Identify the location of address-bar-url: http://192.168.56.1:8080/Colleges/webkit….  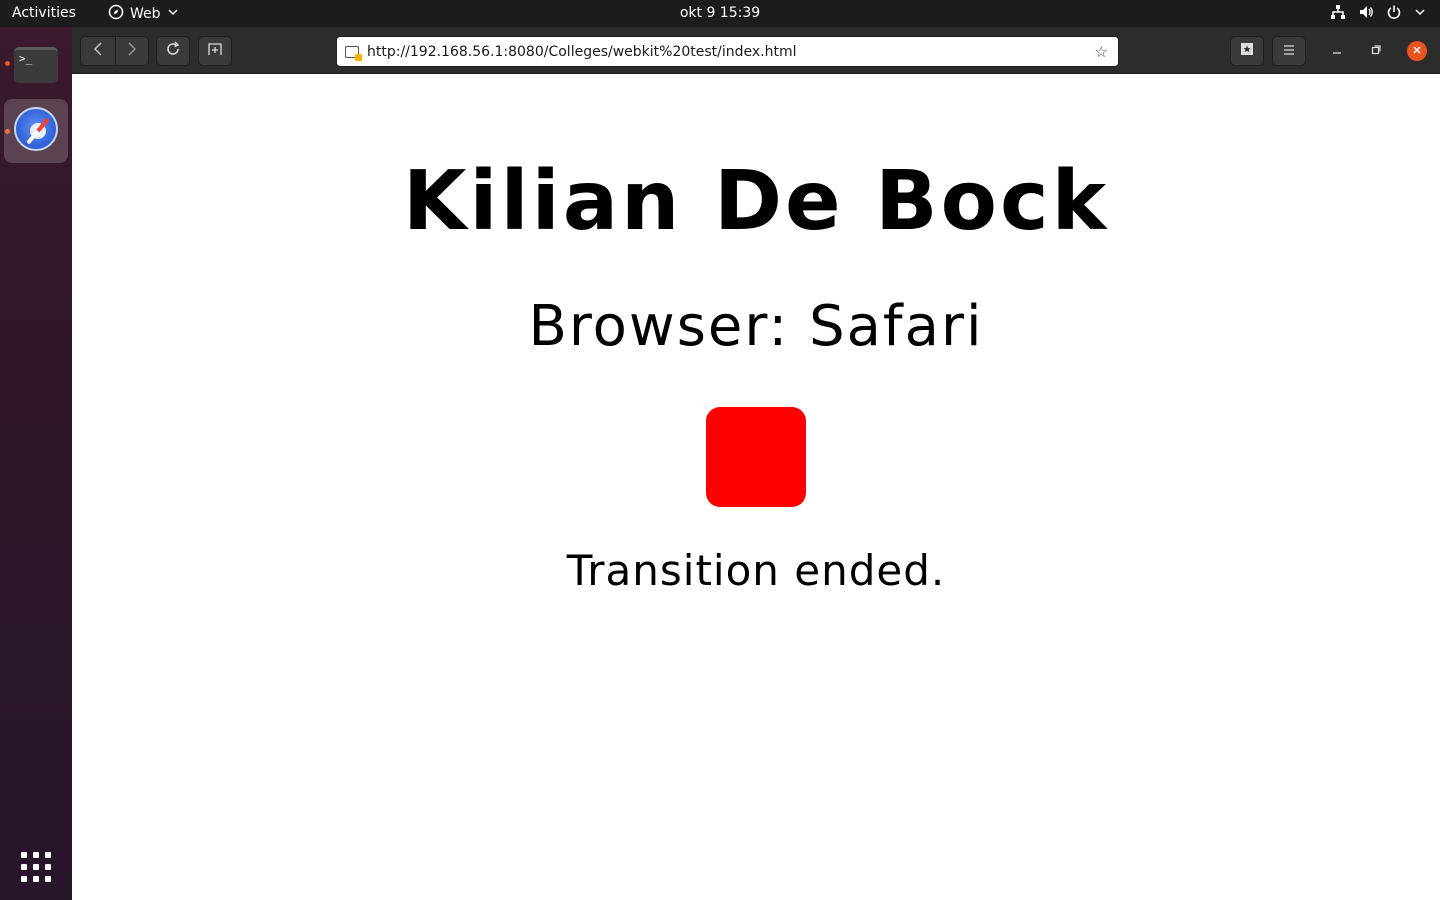
(731, 52).